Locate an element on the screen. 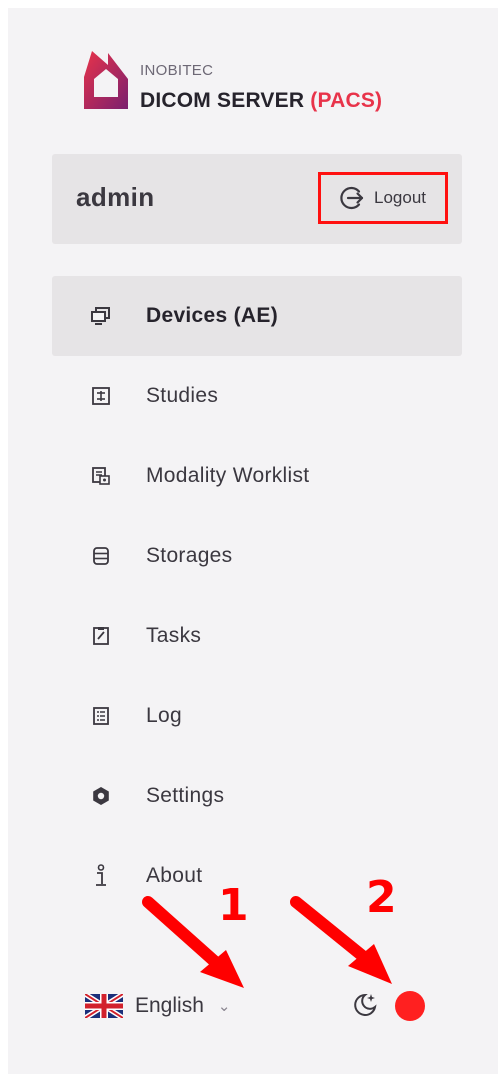 This screenshot has height=1082, width=504. logo-product-accent: (PACS) is located at coordinates (346, 100).